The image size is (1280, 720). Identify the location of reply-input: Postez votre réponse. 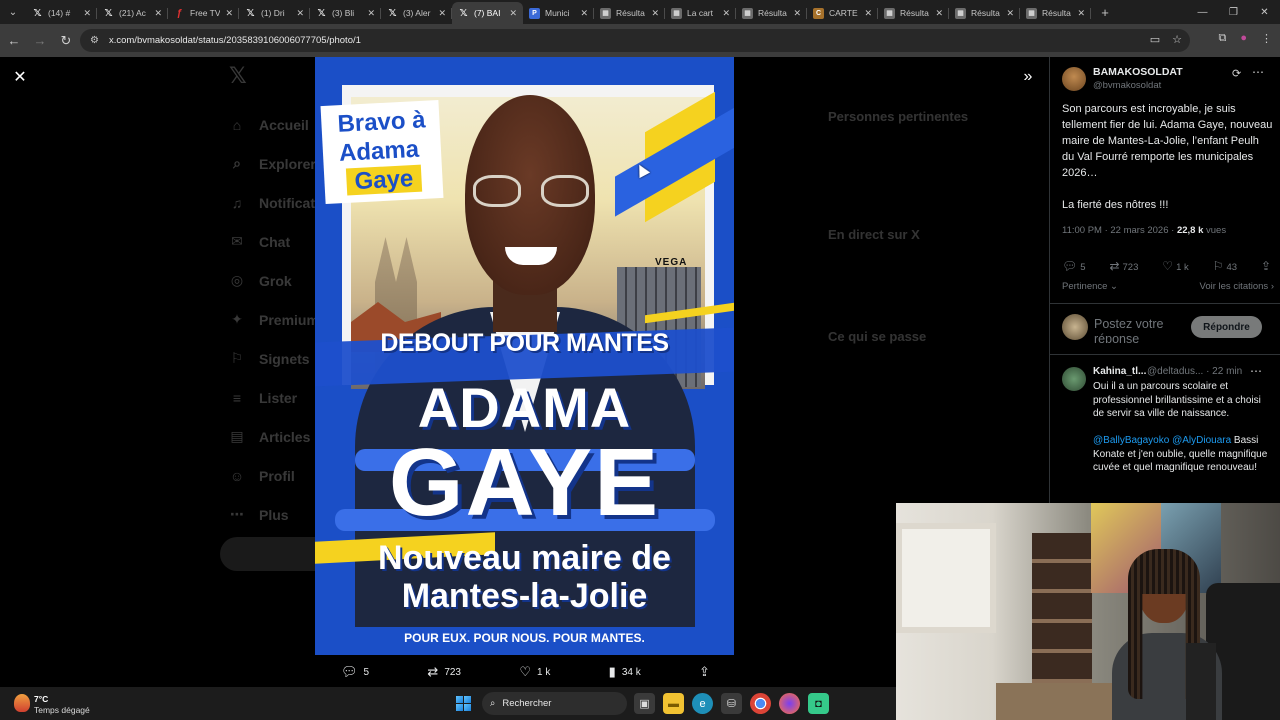
(1144, 330).